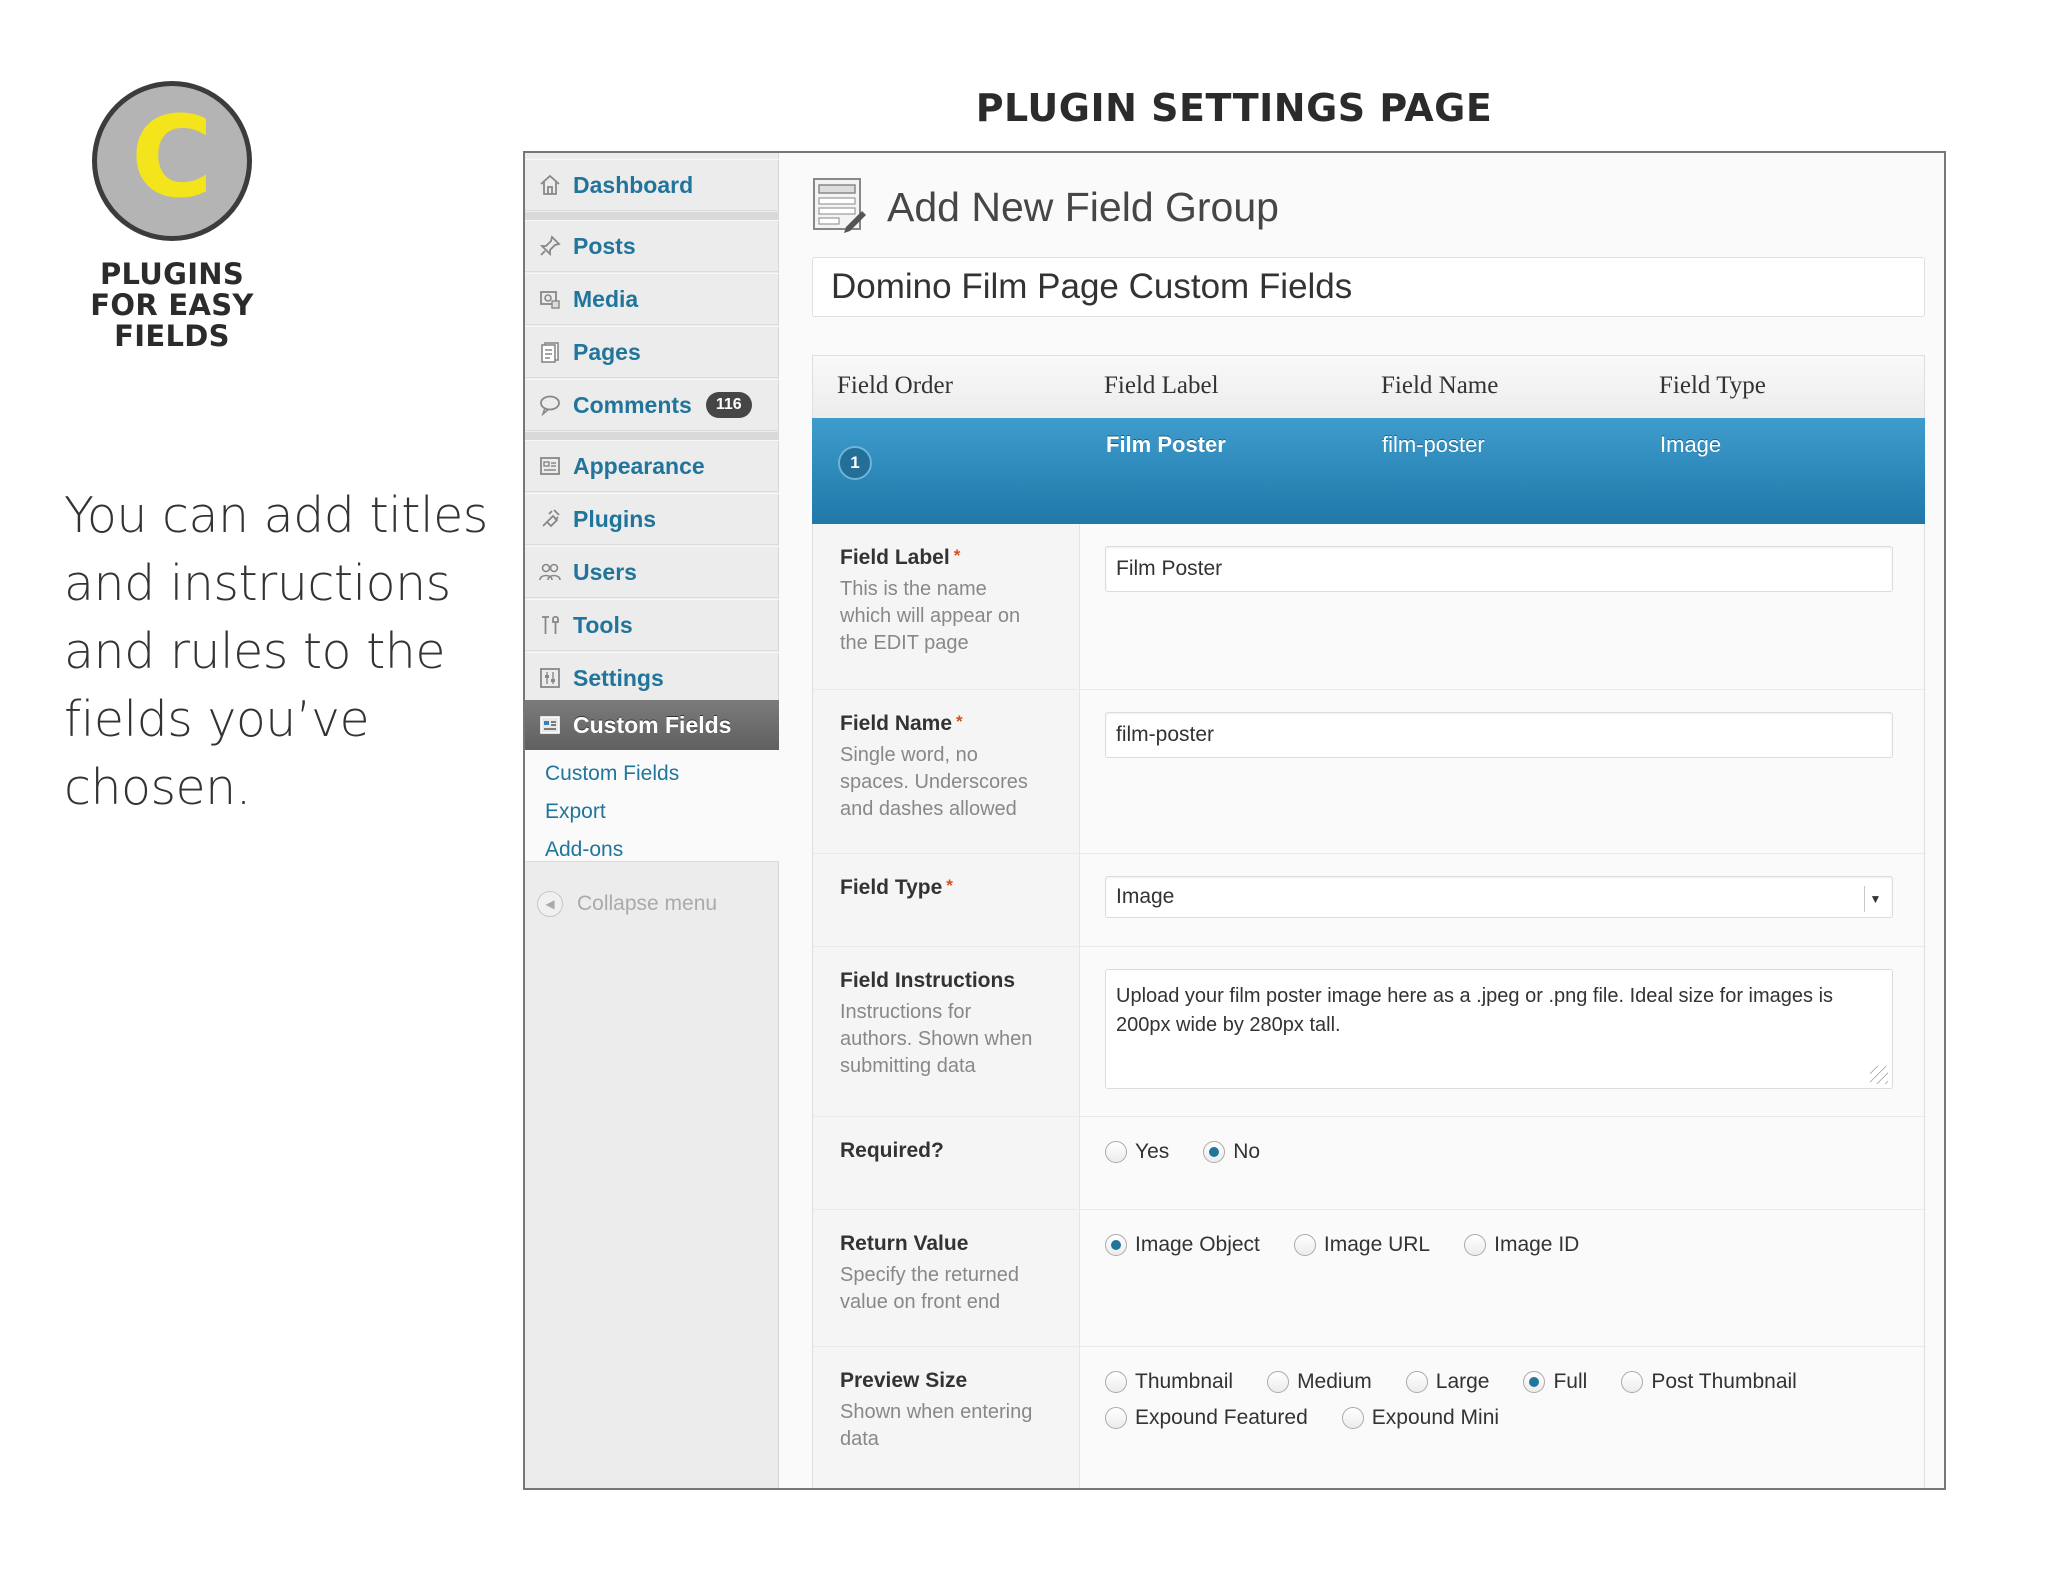  I want to click on menu-separator, so click(652, 436).